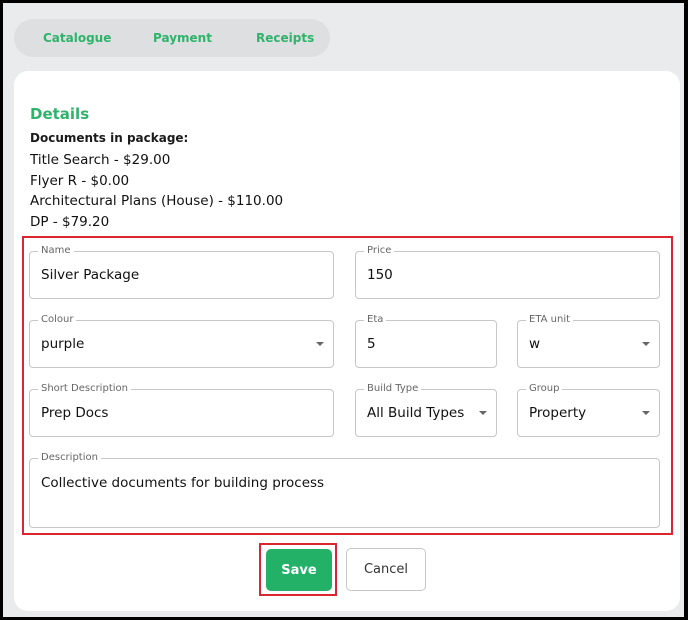 The image size is (688, 620). I want to click on description-label: Description, so click(69, 458).